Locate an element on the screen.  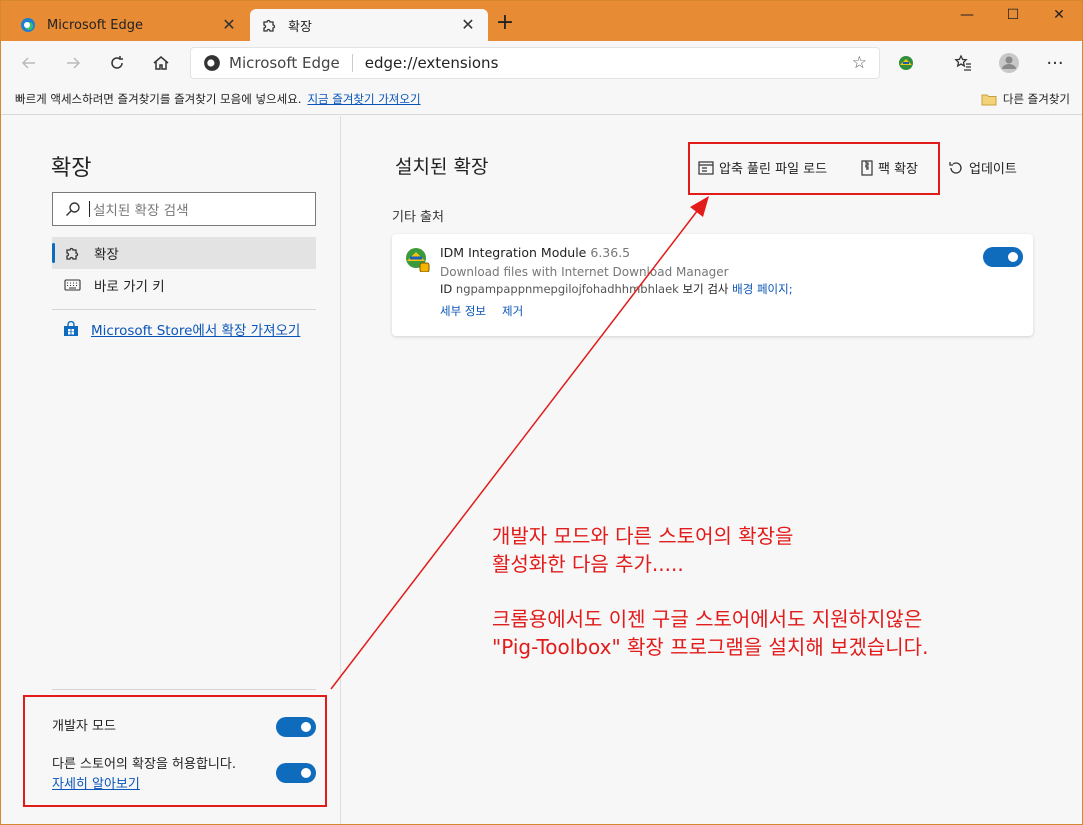
back-arrow-icon is located at coordinates (28, 63).